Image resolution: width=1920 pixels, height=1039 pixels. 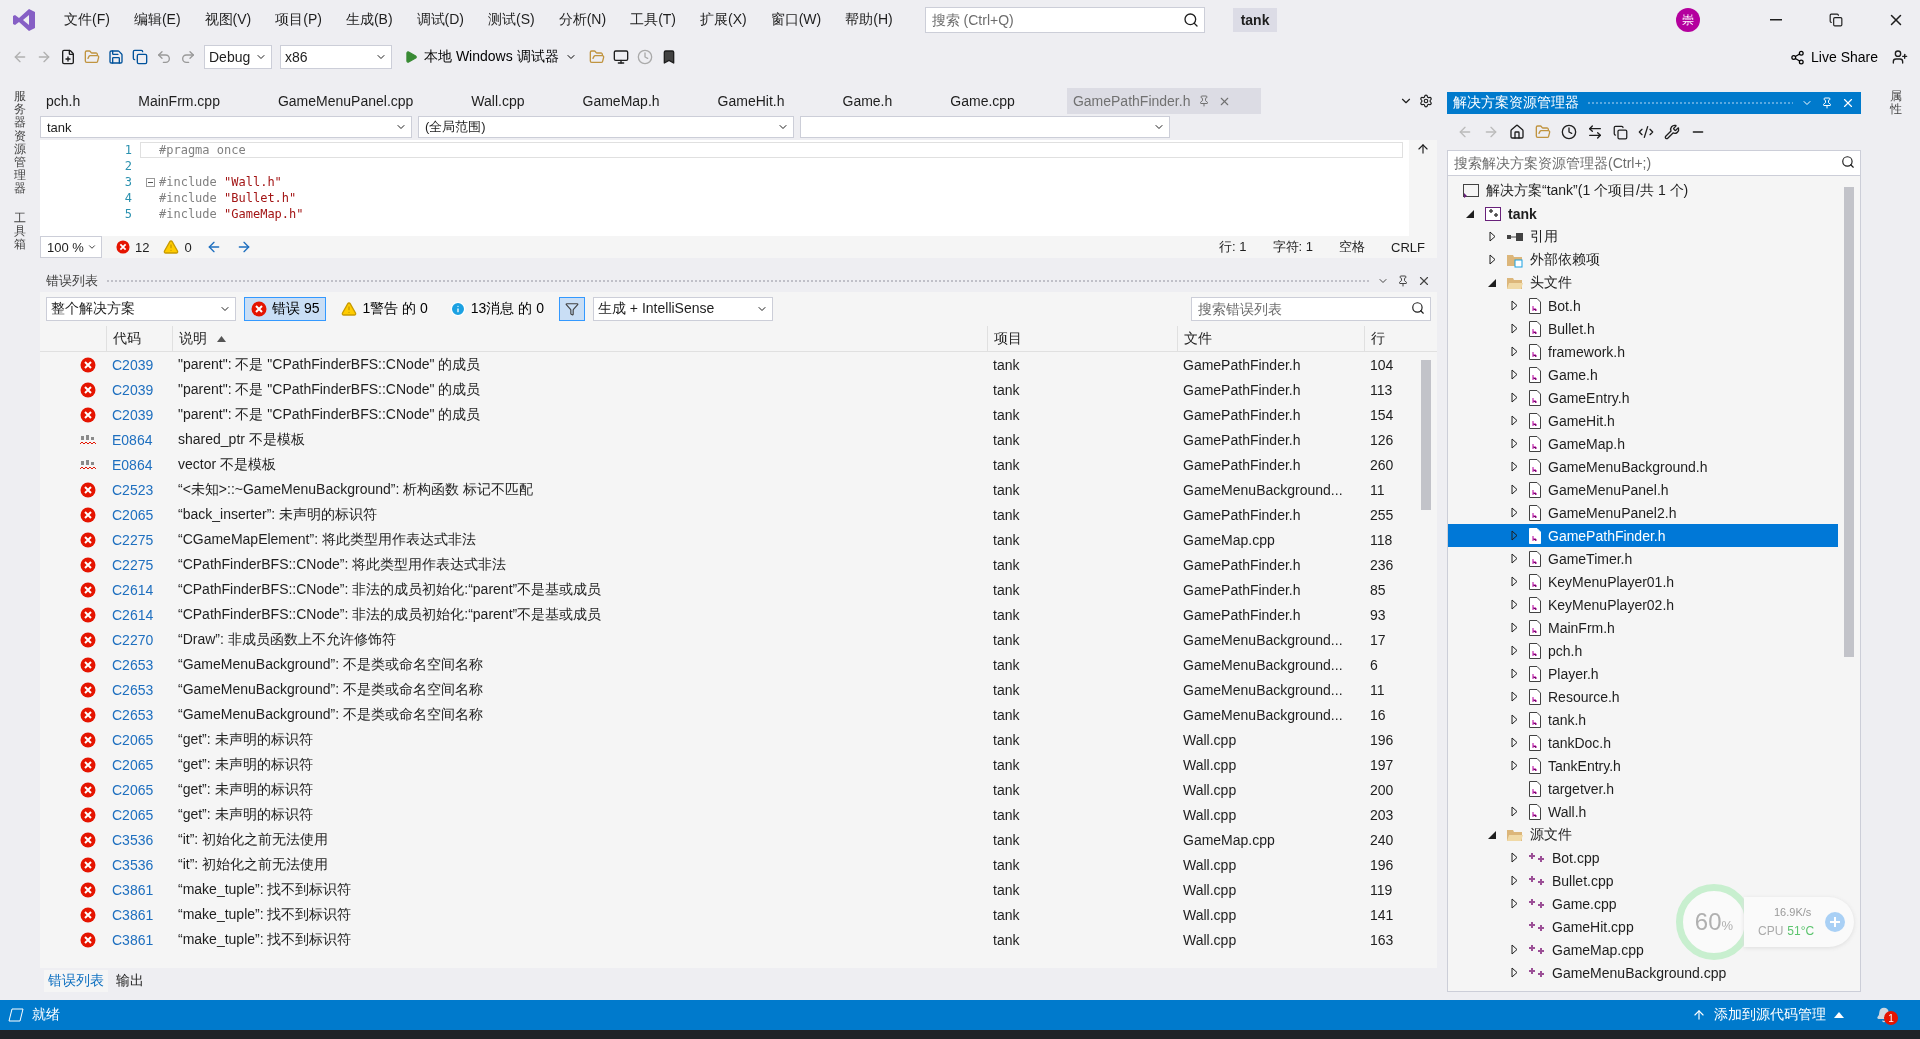 What do you see at coordinates (1643, 328) in the screenshot?
I see `tree-item: Bullet.h` at bounding box center [1643, 328].